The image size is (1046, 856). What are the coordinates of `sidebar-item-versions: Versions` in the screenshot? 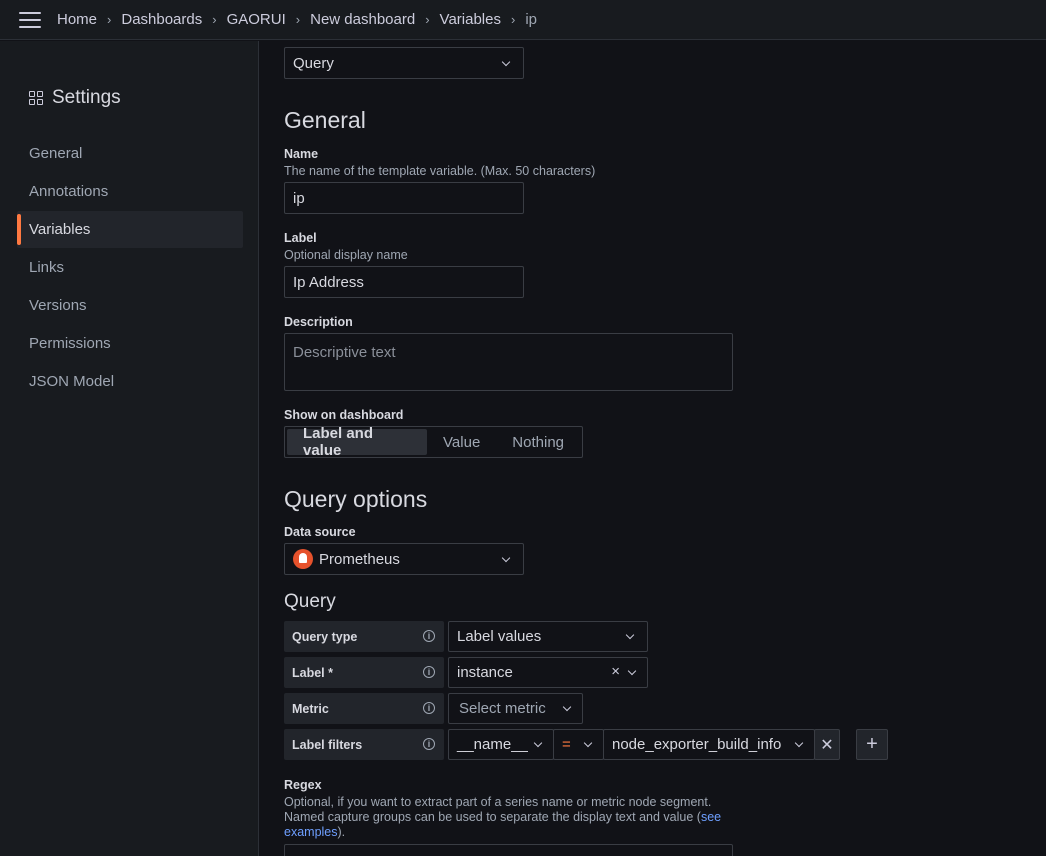 It's located at (130, 305).